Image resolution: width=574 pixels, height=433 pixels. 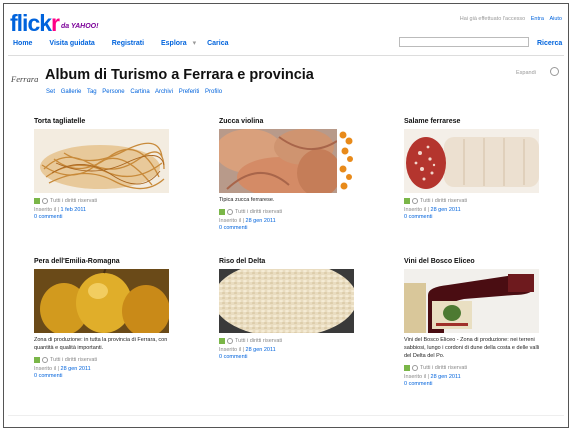 What do you see at coordinates (289, 263) in the screenshot?
I see `photo-title: Riso del Delta` at bounding box center [289, 263].